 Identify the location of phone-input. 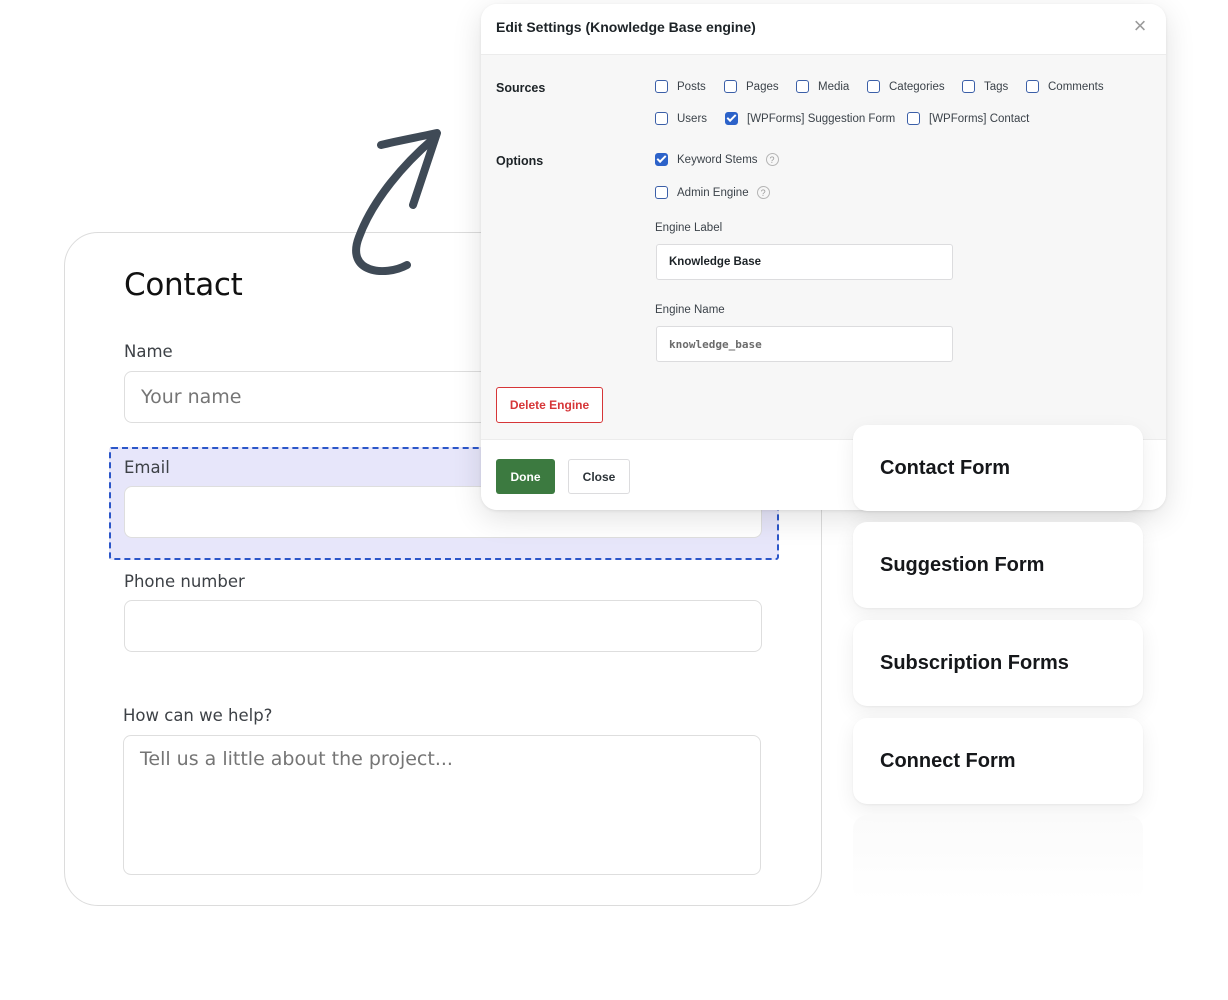
(443, 626).